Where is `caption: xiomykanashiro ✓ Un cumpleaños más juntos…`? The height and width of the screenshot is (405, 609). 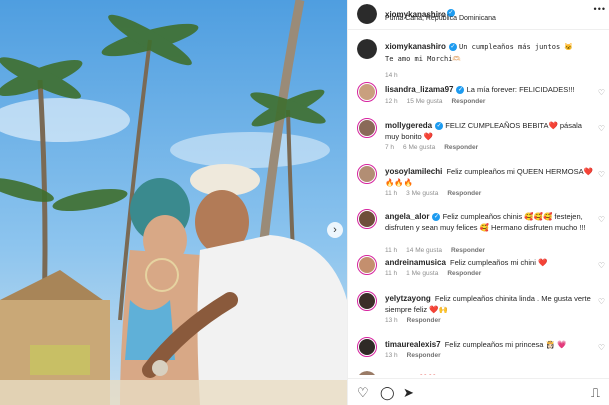 caption: xiomykanashiro ✓ Un cumpleaños más juntos… is located at coordinates (481, 60).